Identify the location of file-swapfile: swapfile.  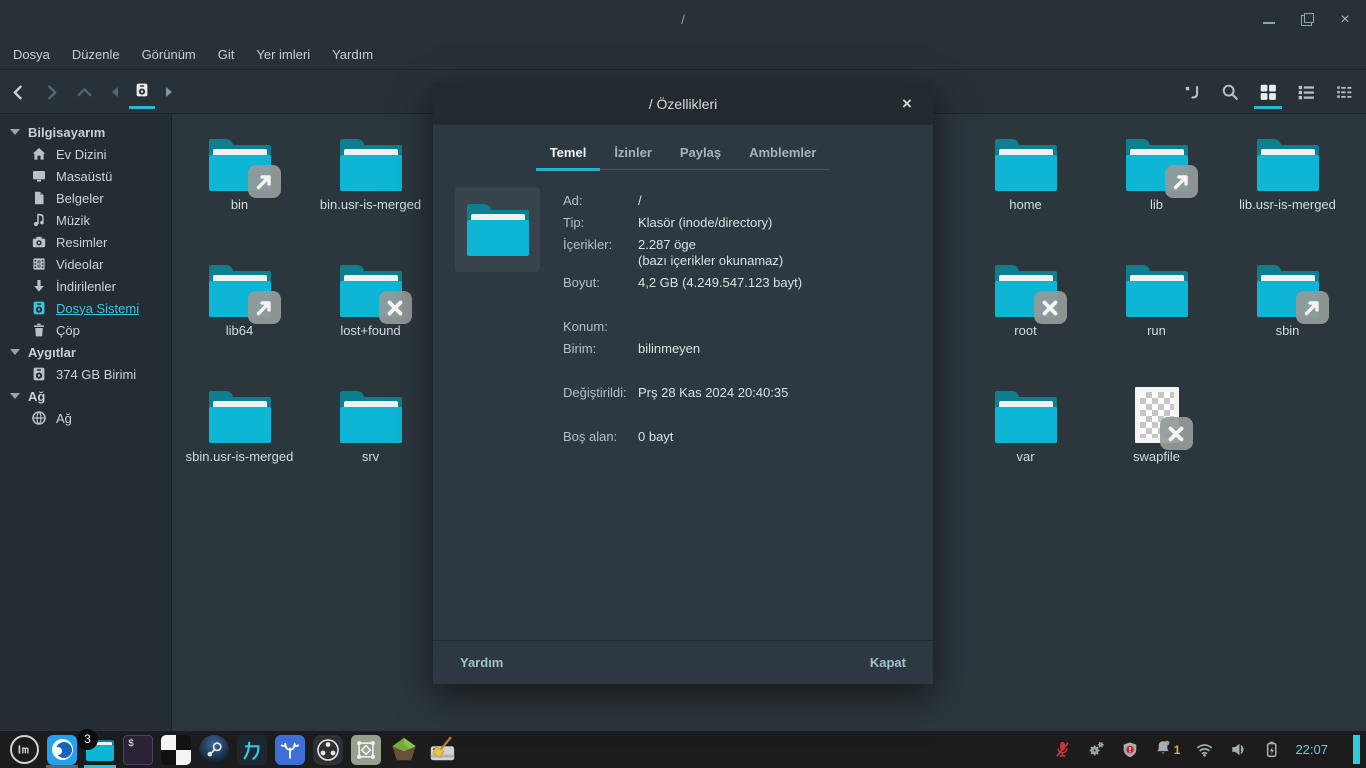
(1156, 423).